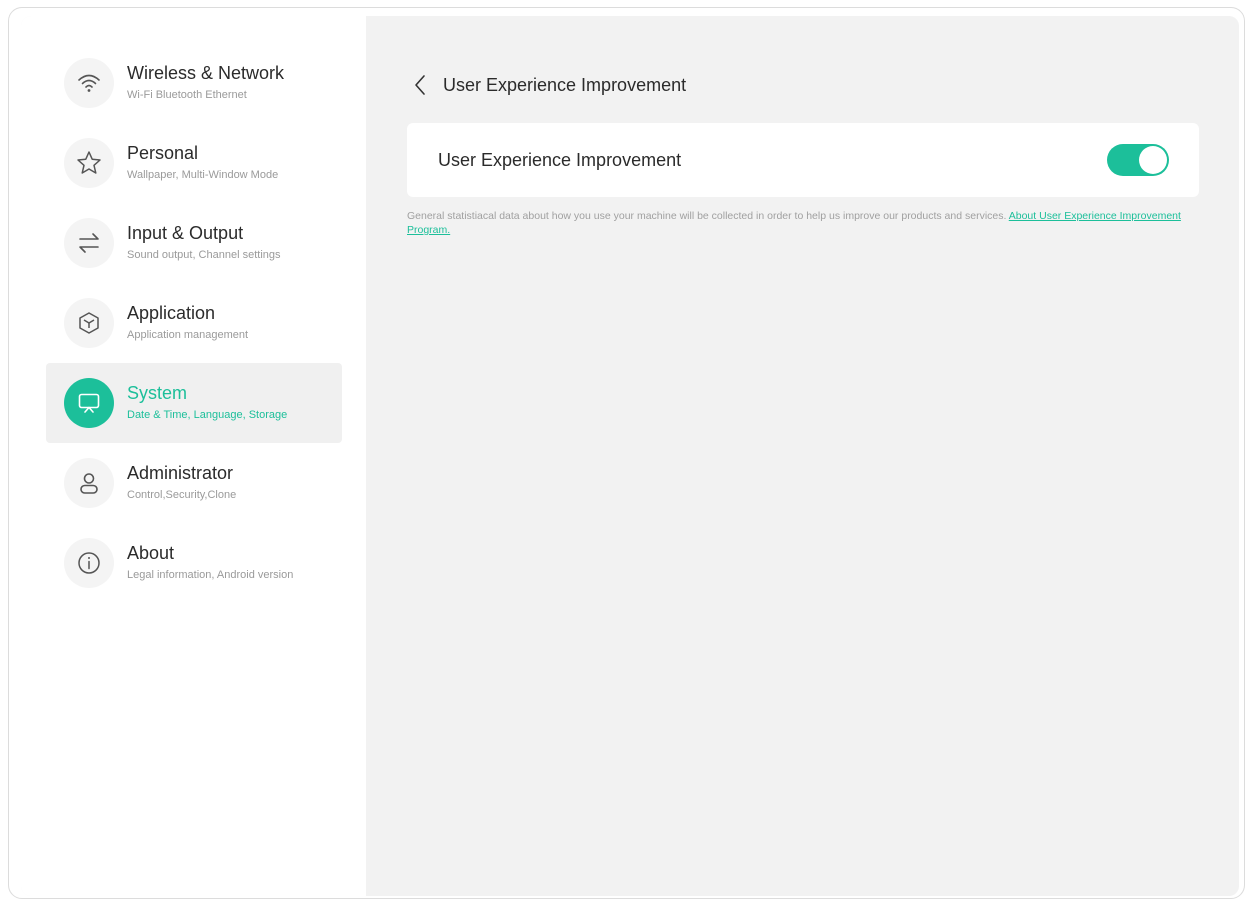 This screenshot has width=1253, height=899. Describe the element at coordinates (151, 553) in the screenshot. I see `sidebar-item-title: About` at that location.